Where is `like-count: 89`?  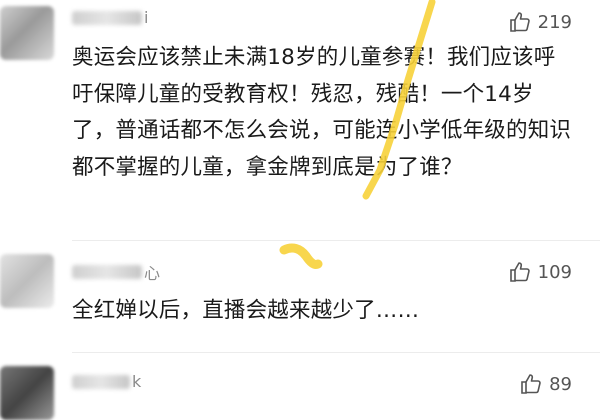
like-count: 89 is located at coordinates (560, 384).